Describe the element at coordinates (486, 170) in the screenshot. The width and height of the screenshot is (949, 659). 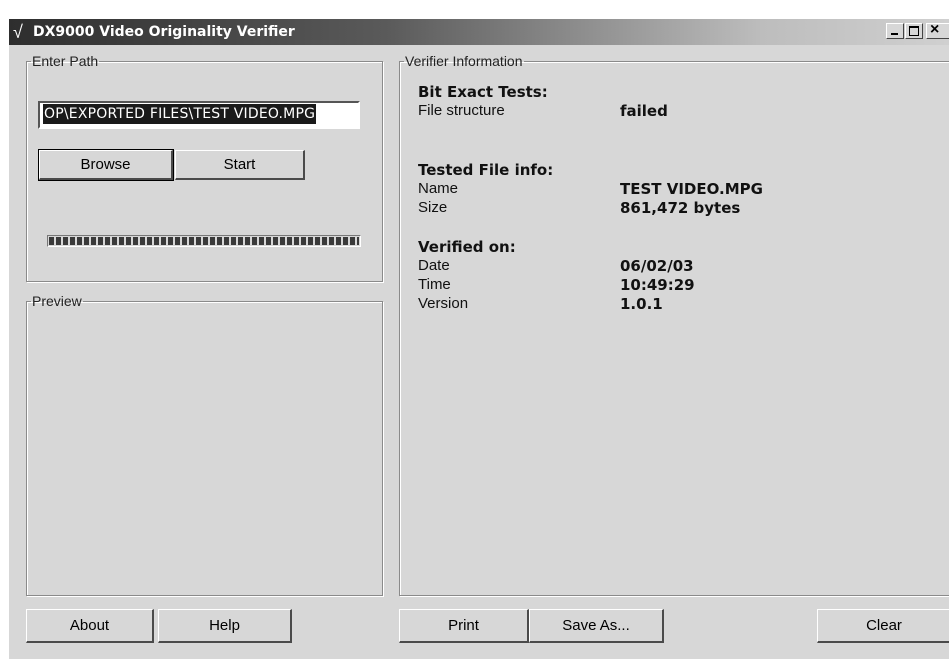
I see `tested-file-heading: Tested File info:` at that location.